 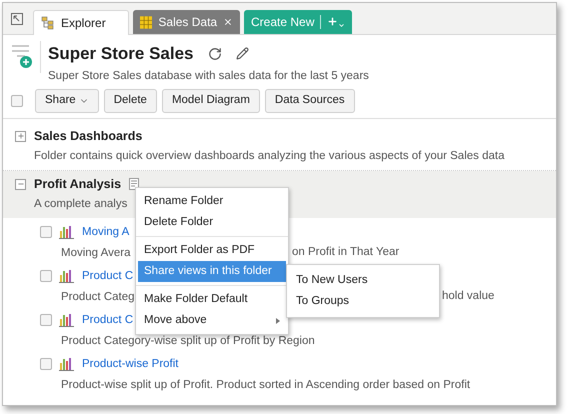 What do you see at coordinates (208, 76) in the screenshot?
I see `database-description: Super Store Sales database with sales data for the last 5 years` at bounding box center [208, 76].